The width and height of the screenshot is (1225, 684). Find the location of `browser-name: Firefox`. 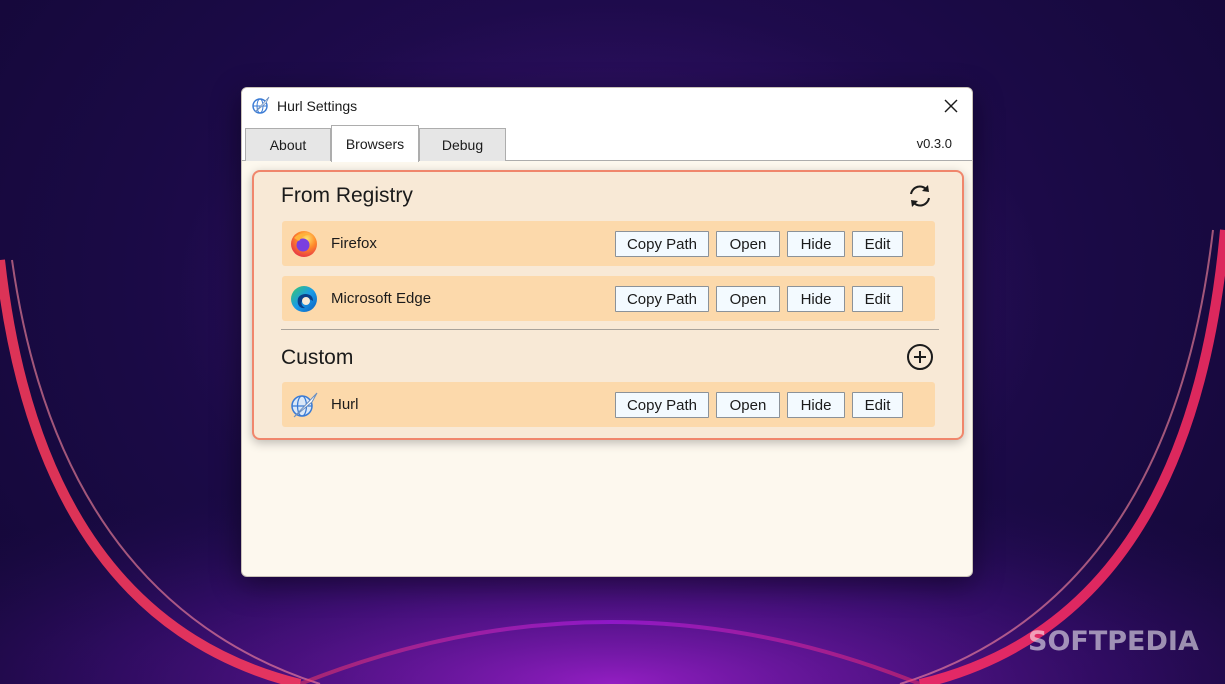

browser-name: Firefox is located at coordinates (354, 243).